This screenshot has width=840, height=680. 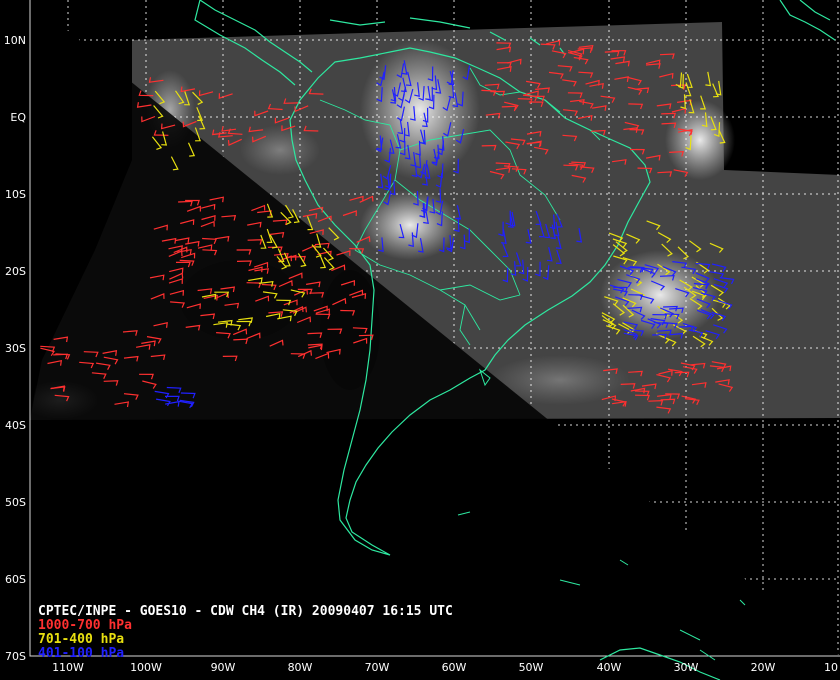 What do you see at coordinates (85, 625) in the screenshot?
I see `legend-low-level: 1000-700 hPa` at bounding box center [85, 625].